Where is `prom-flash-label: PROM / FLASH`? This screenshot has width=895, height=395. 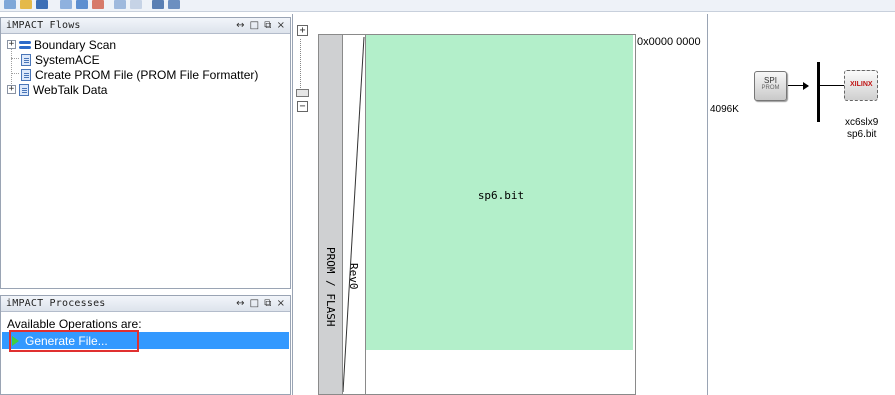
prom-flash-label: PROM / FLASH is located at coordinates (330, 287).